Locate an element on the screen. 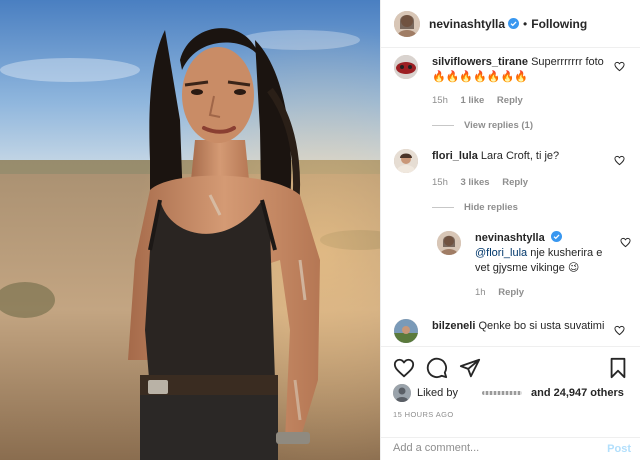  hide-replies-button: Hide replies is located at coordinates (475, 207).